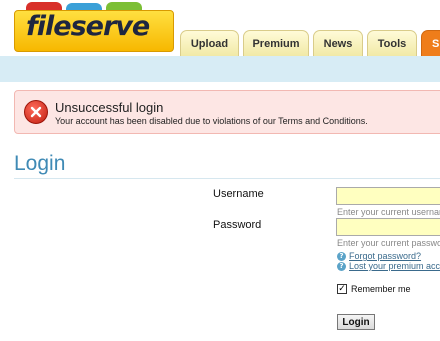 This screenshot has width=440, height=341. I want to click on title-divider, so click(227, 178).